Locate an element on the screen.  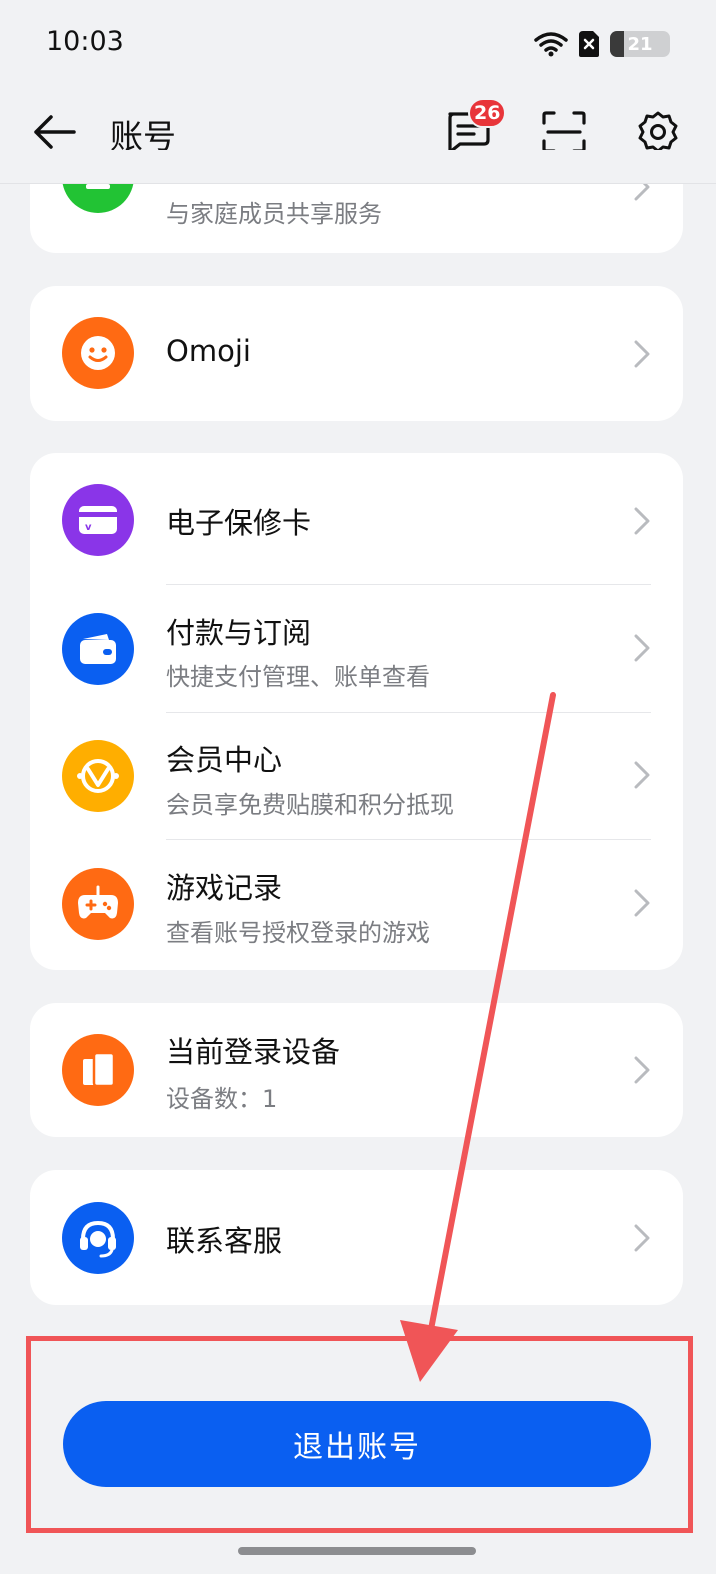
list-item-member-center: 会员中心 会员享免费贴膜和积分抵现 is located at coordinates (356, 775).